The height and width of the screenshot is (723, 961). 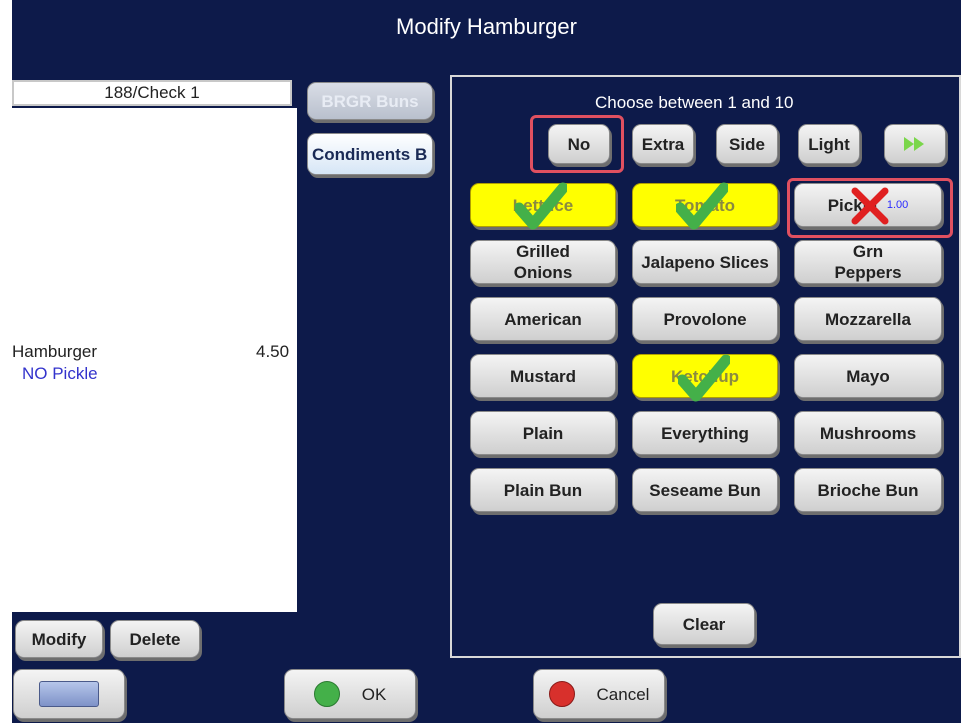 What do you see at coordinates (623, 694) in the screenshot?
I see `cancel-label: Cancel` at bounding box center [623, 694].